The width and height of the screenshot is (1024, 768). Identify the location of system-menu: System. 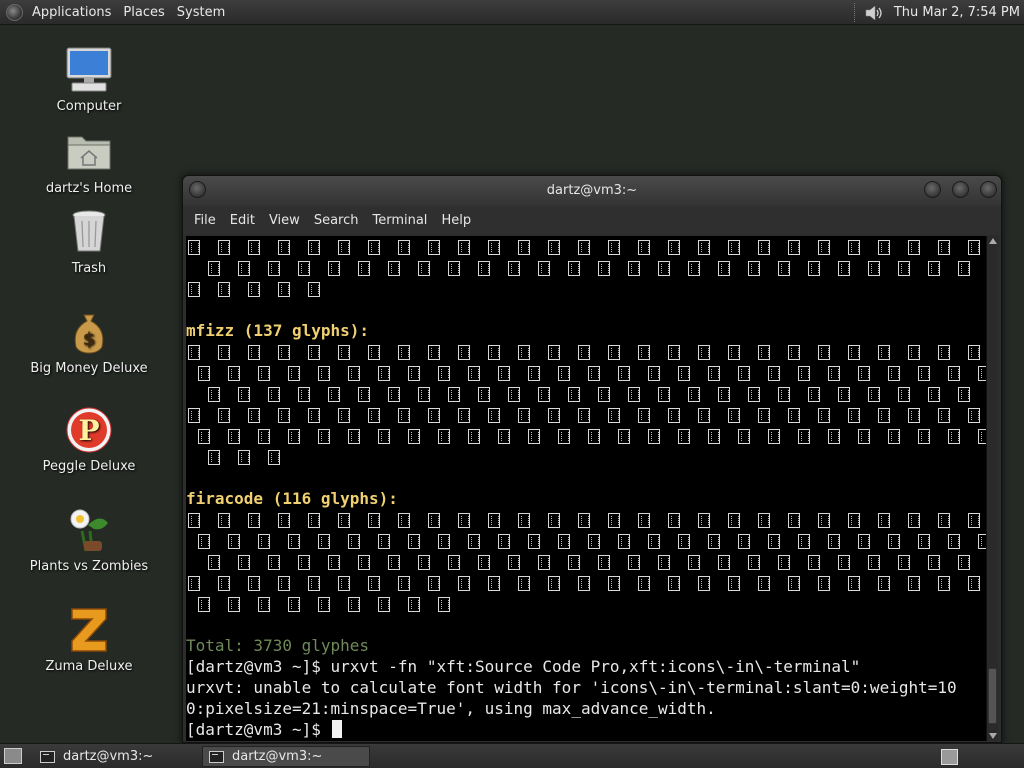
(201, 12).